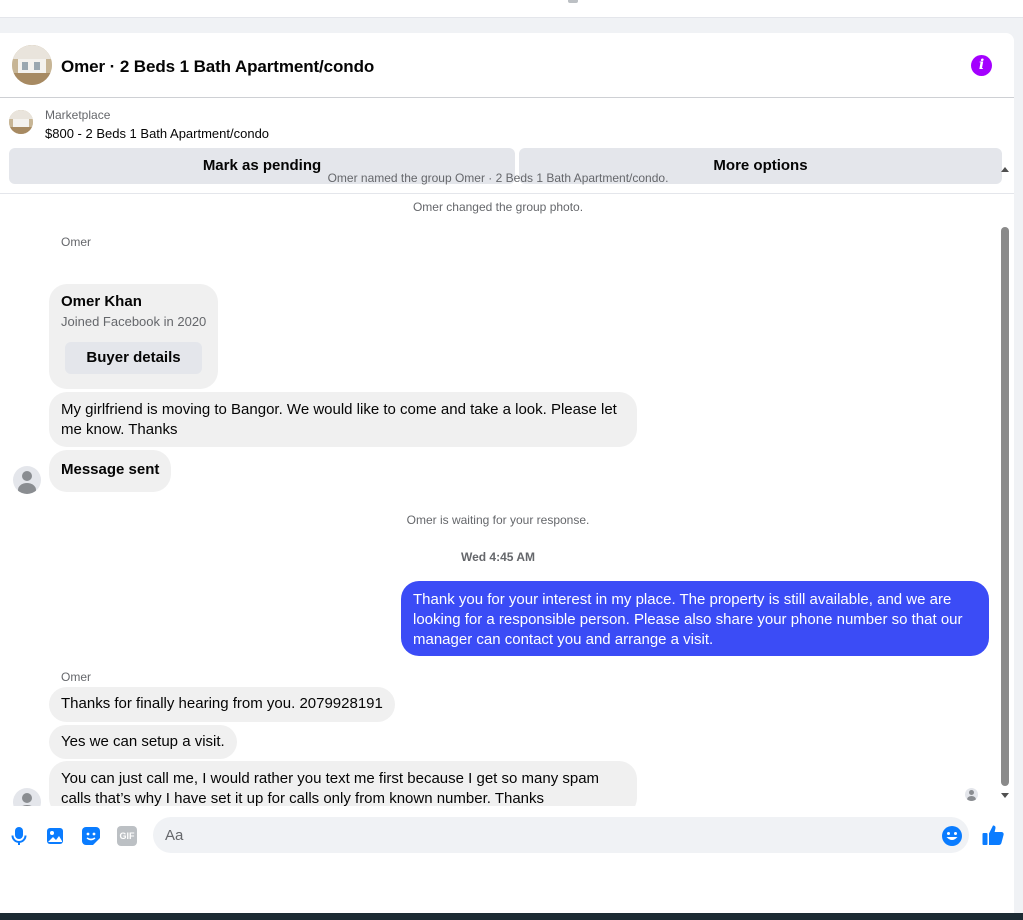  Describe the element at coordinates (971, 794) in the screenshot. I see `seen-receipt-avatar` at that location.